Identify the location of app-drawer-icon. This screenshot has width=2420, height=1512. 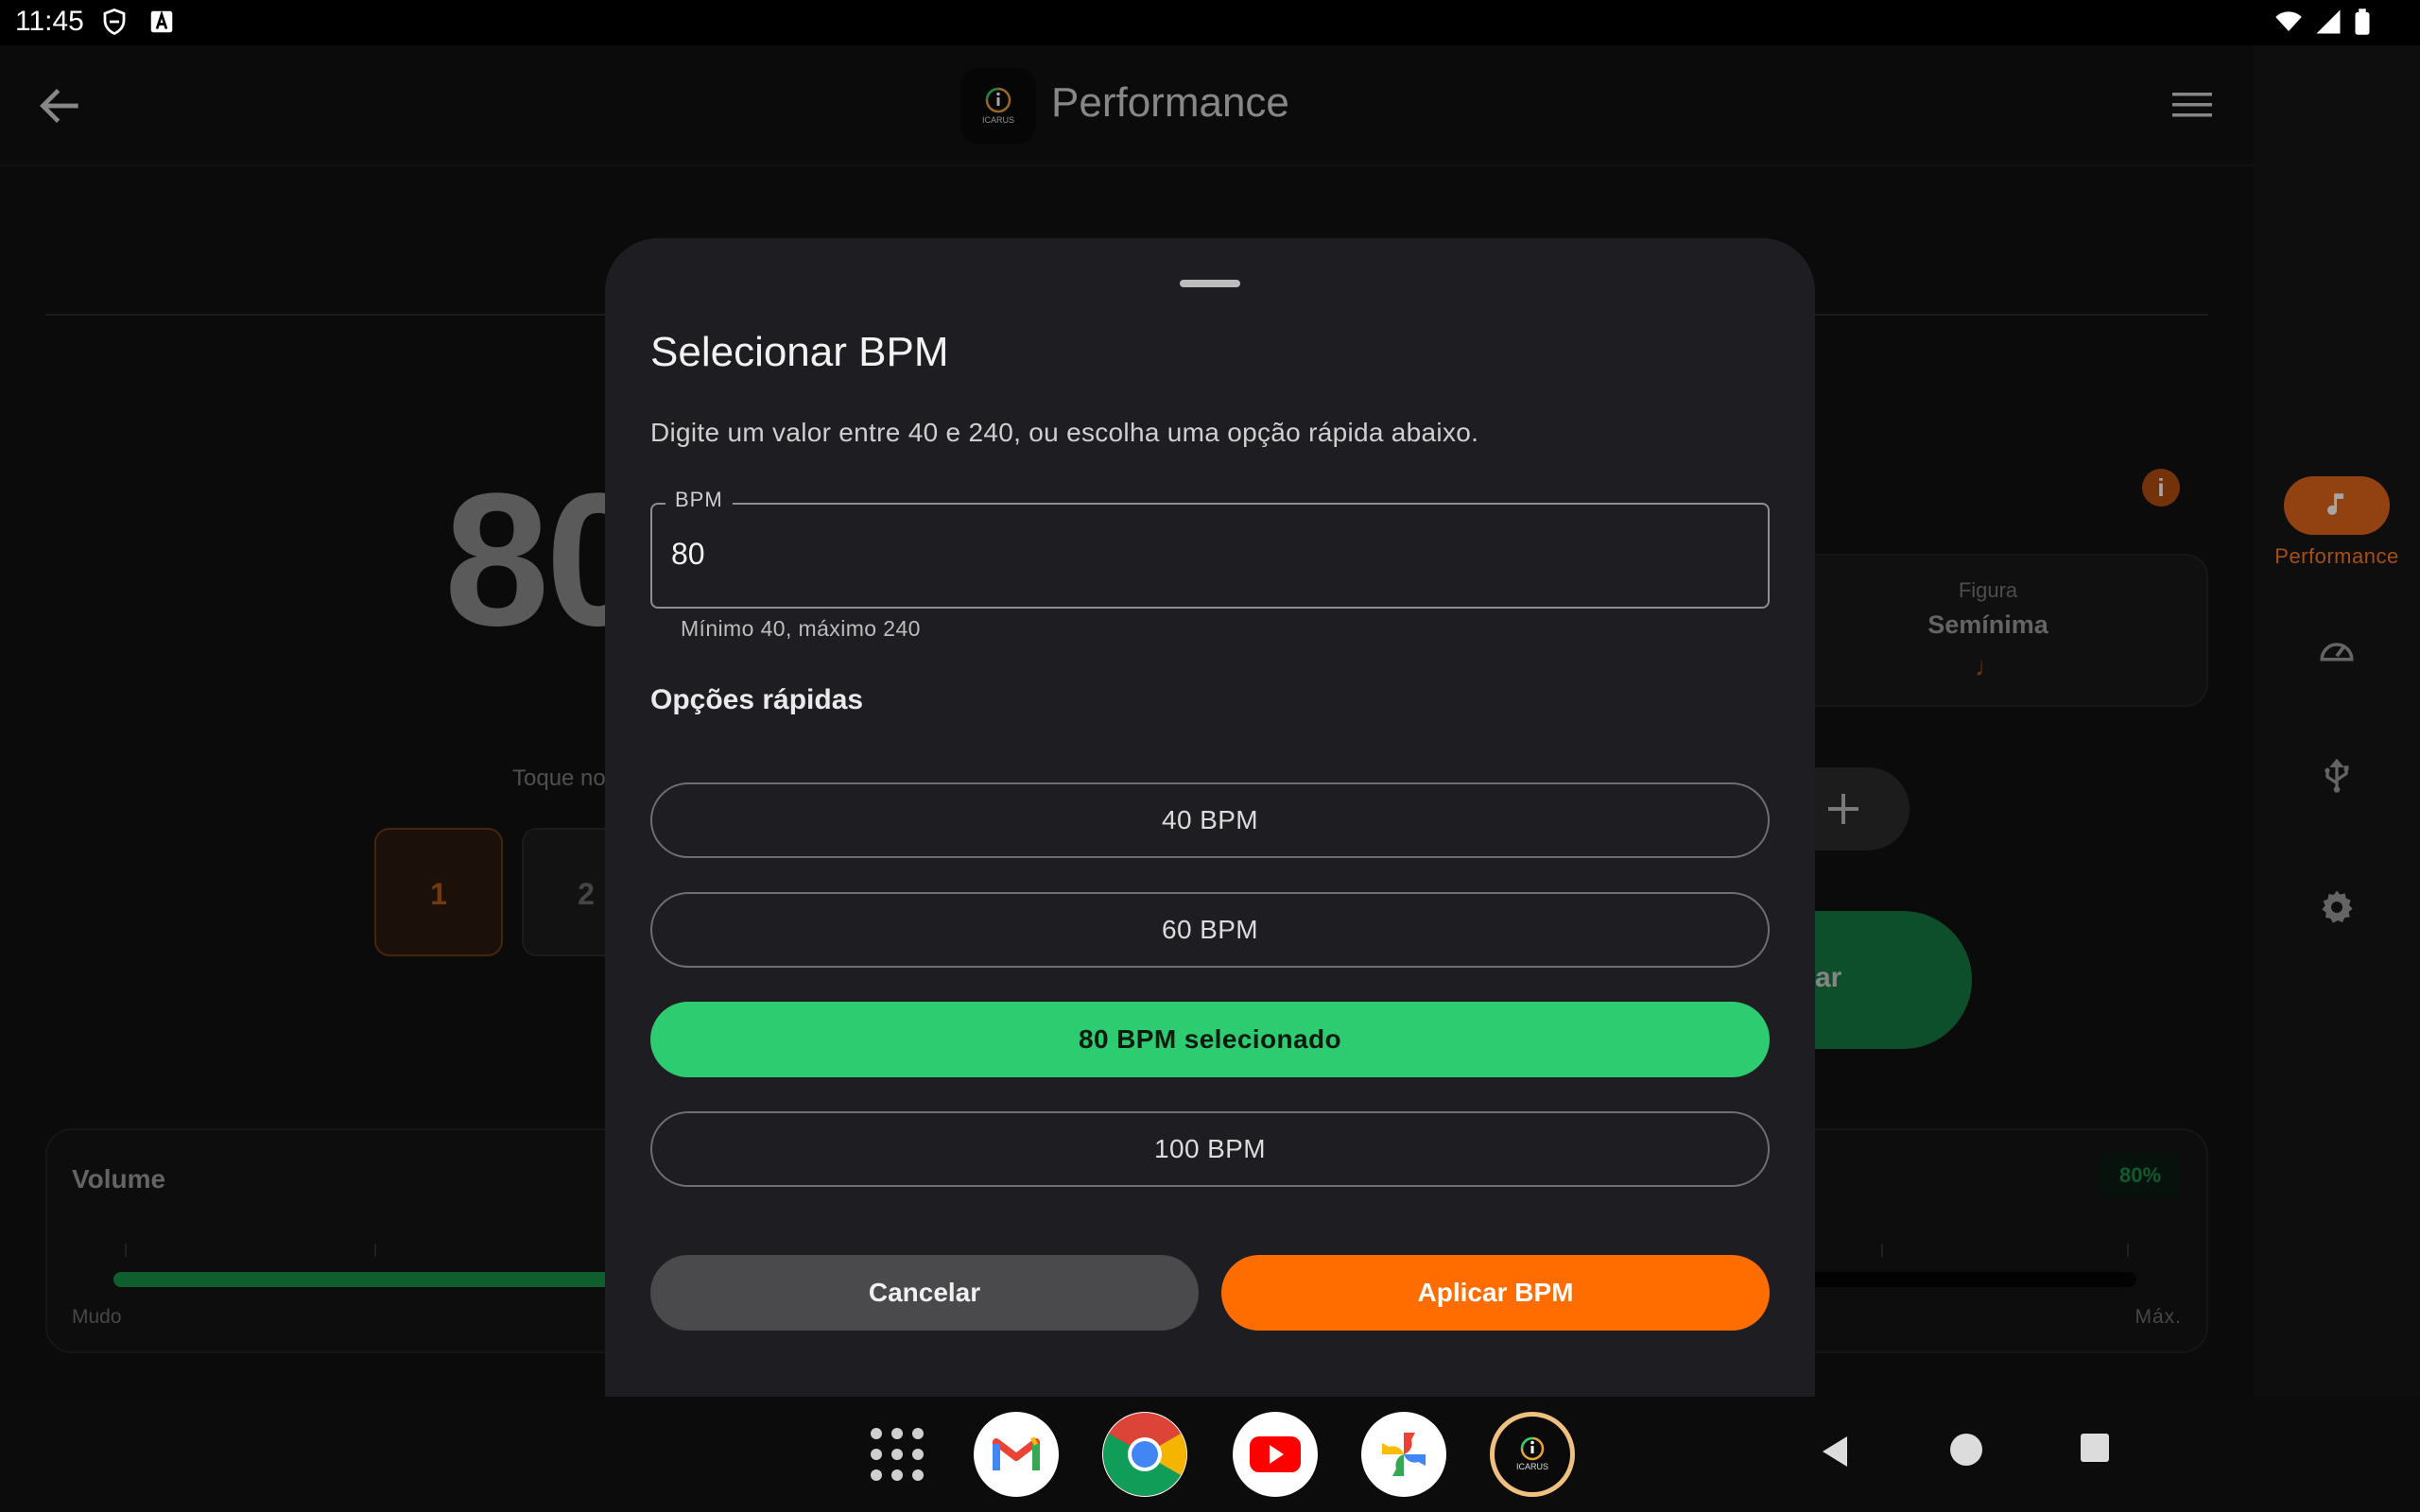
(897, 1454).